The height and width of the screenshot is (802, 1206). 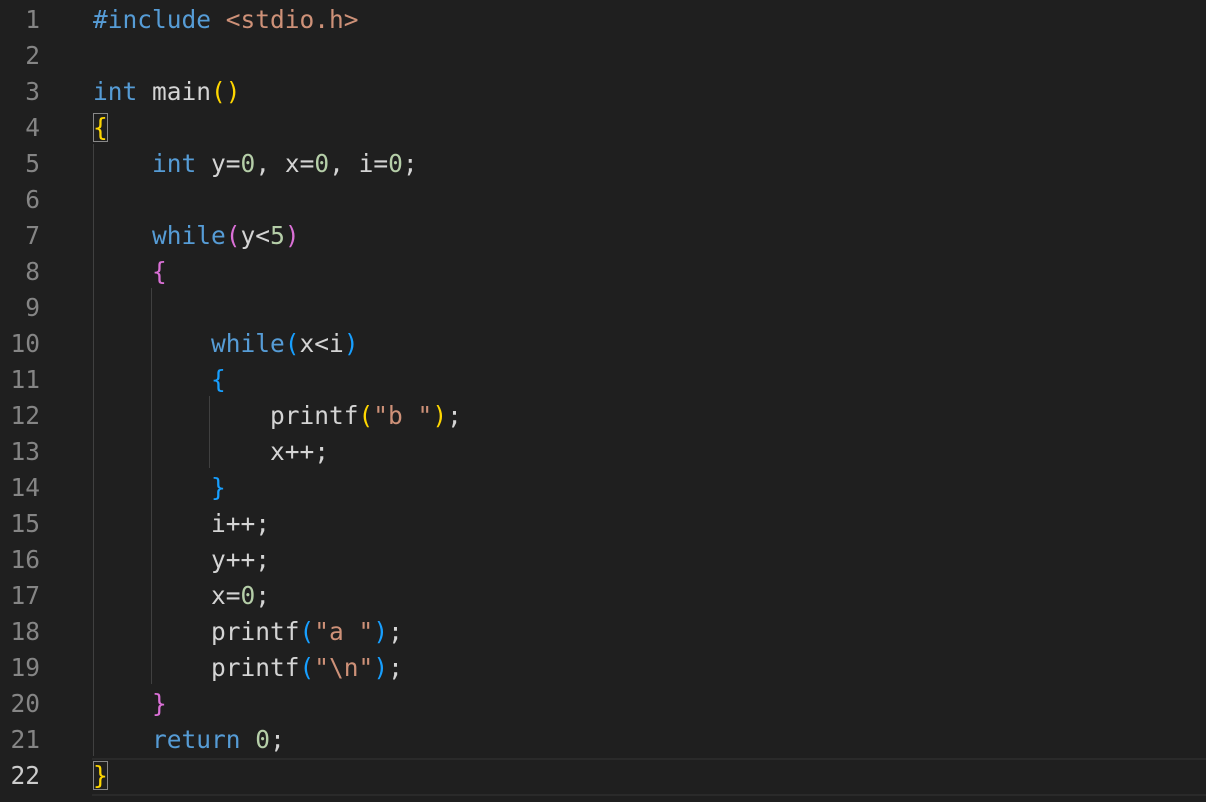 What do you see at coordinates (46, 401) in the screenshot?
I see `line-number-gutter: 1 2 3 4 5 6 7 8 9 10 11 12 13 14 15 16 17 18 19 20 21 22` at bounding box center [46, 401].